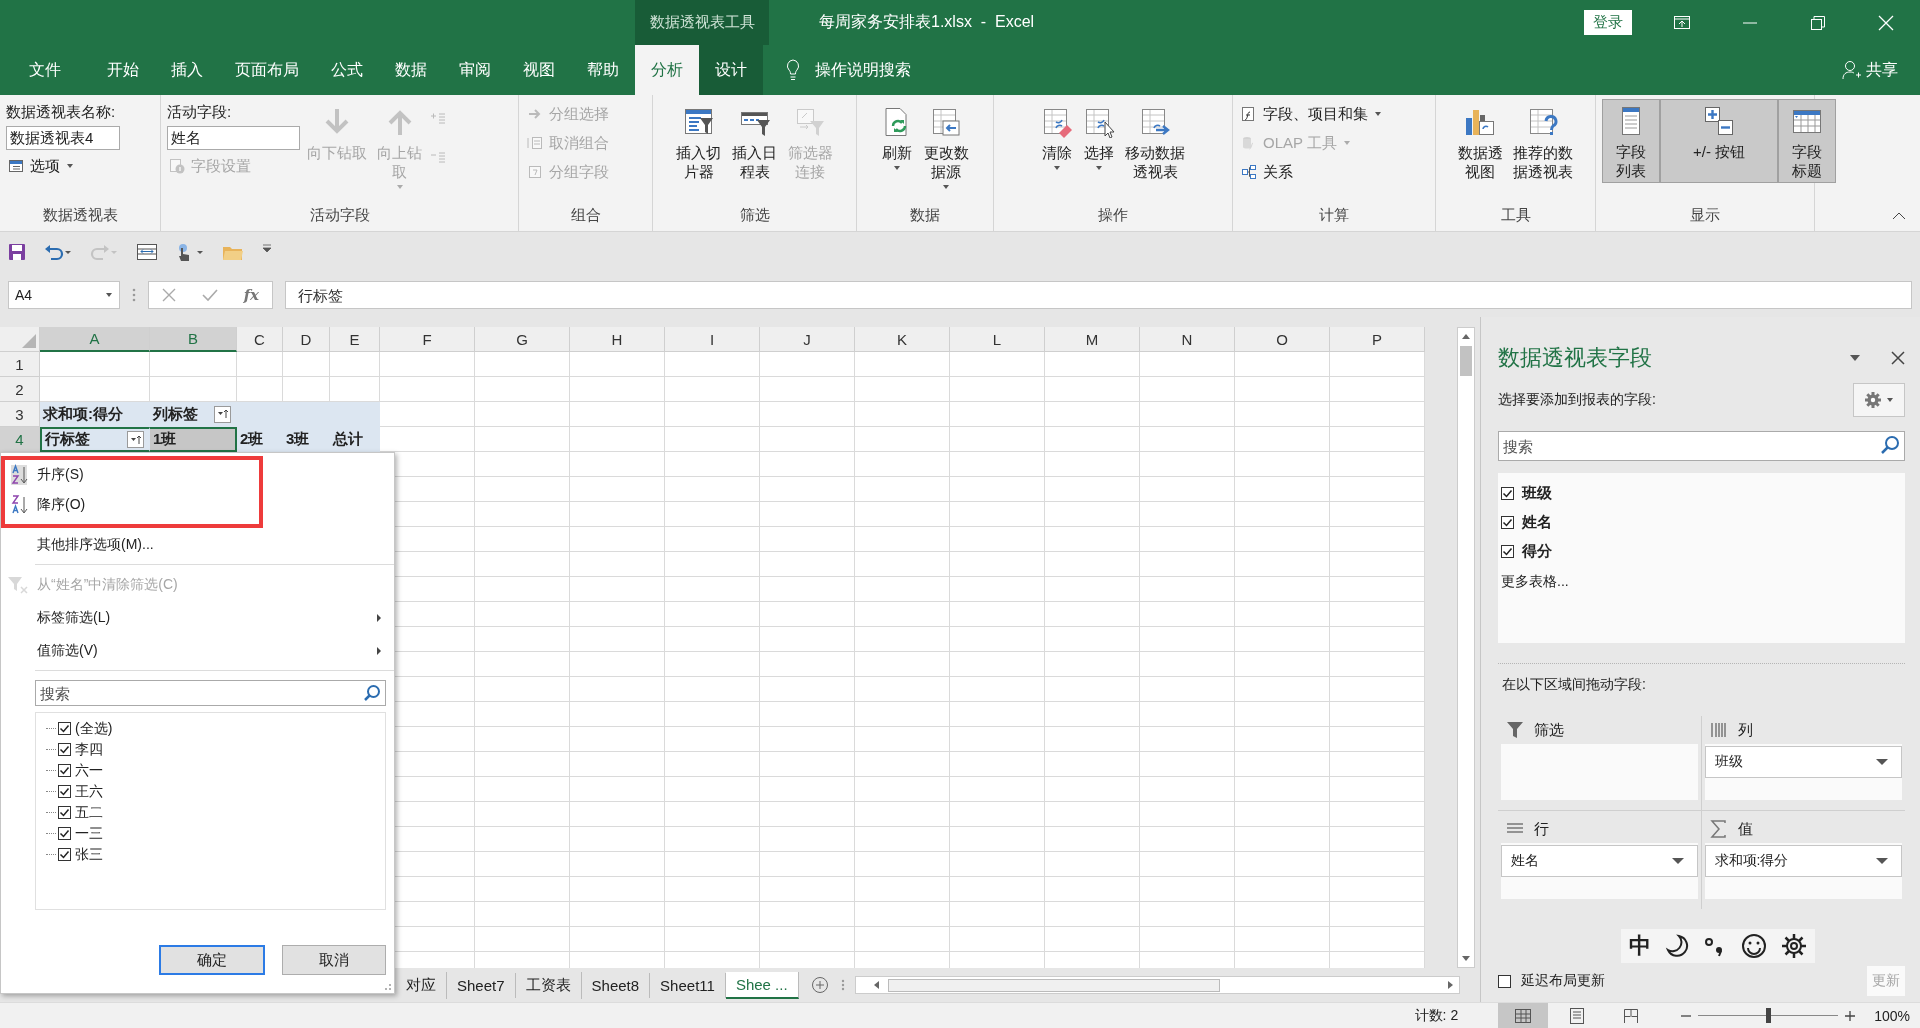 The width and height of the screenshot is (1920, 1028). What do you see at coordinates (712, 339) in the screenshot?
I see `column-header: I` at bounding box center [712, 339].